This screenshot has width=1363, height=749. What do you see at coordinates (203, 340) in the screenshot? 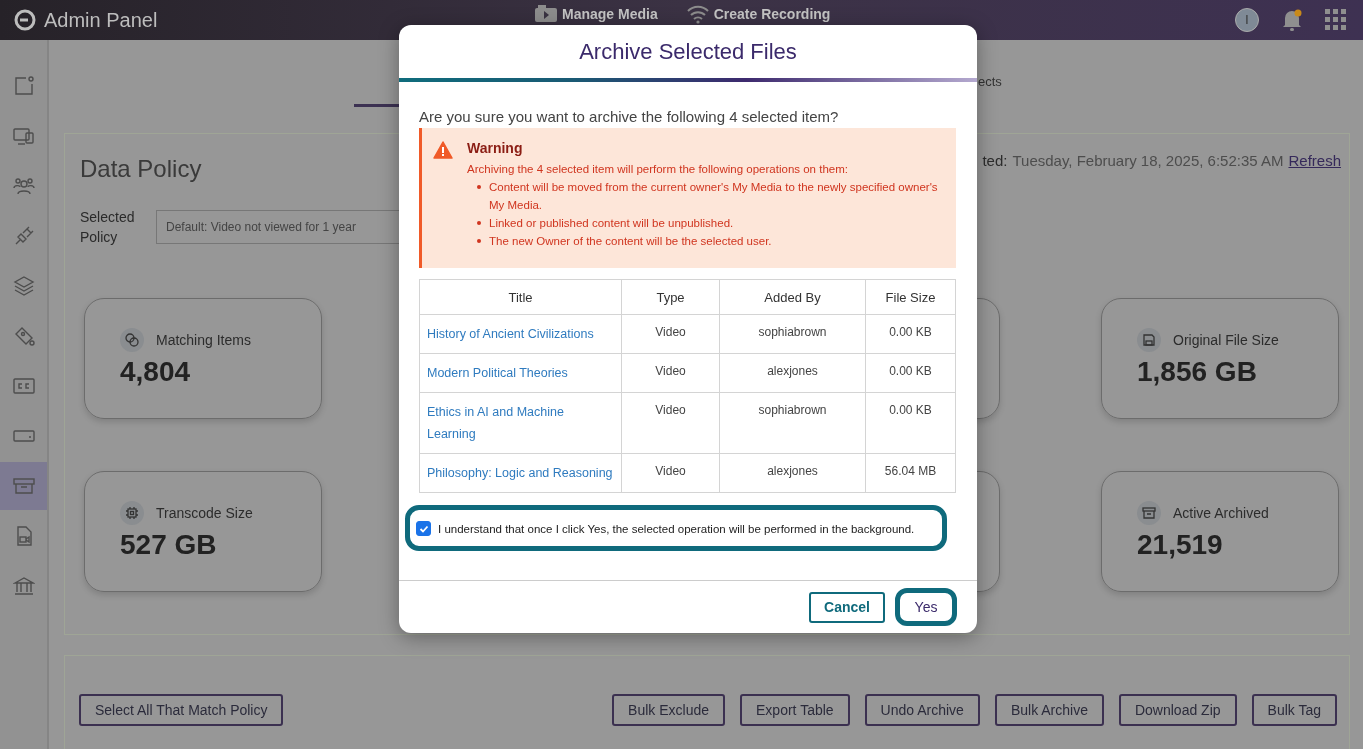
I see `stat-label: Matching Items` at bounding box center [203, 340].